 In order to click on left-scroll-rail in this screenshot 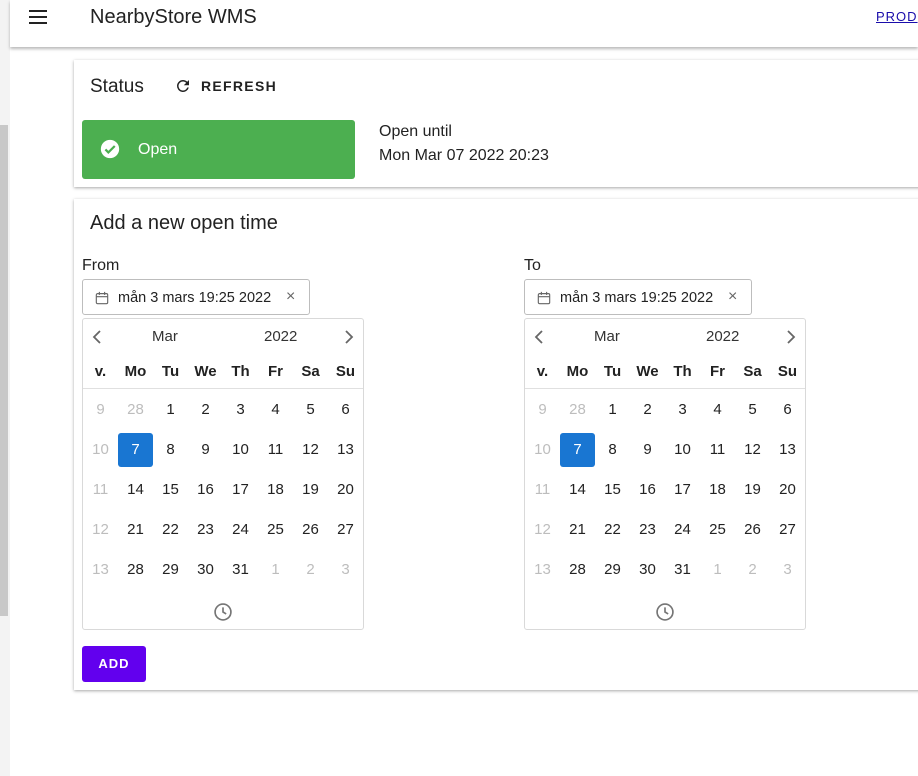, I will do `click(5, 388)`.